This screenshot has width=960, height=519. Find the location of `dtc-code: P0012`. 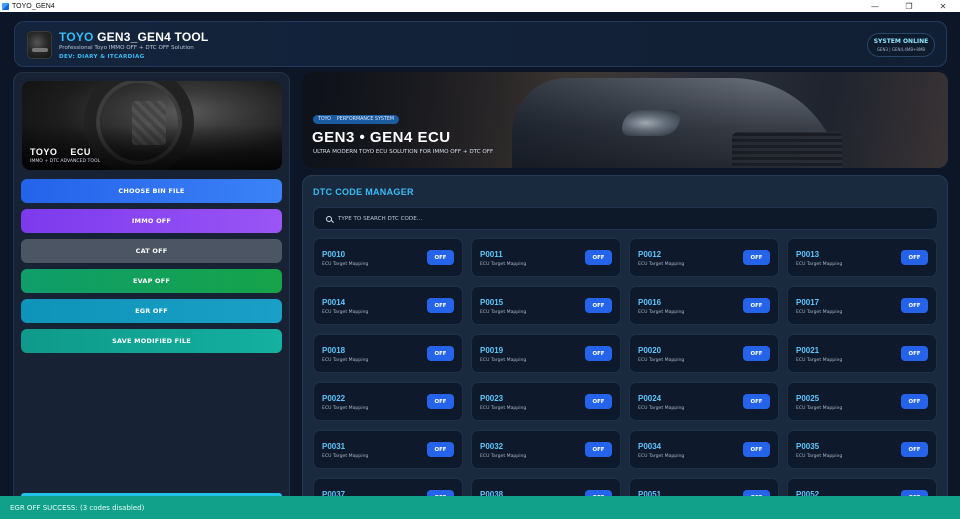

dtc-code: P0012 is located at coordinates (650, 254).